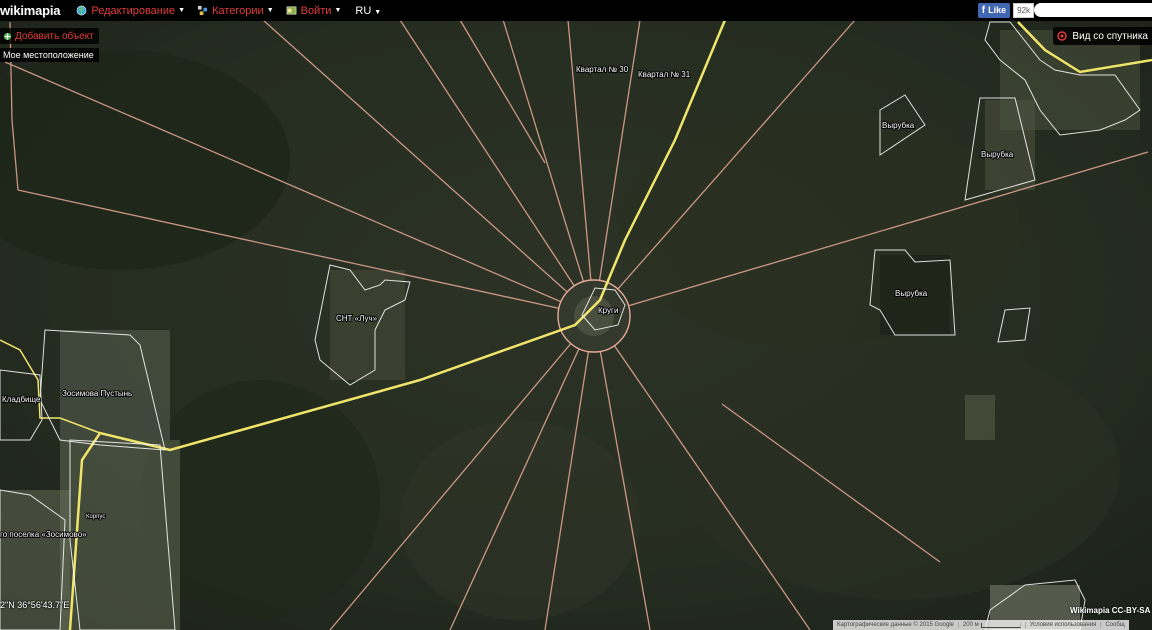  I want to click on label-krugi: Круги, so click(608, 310).